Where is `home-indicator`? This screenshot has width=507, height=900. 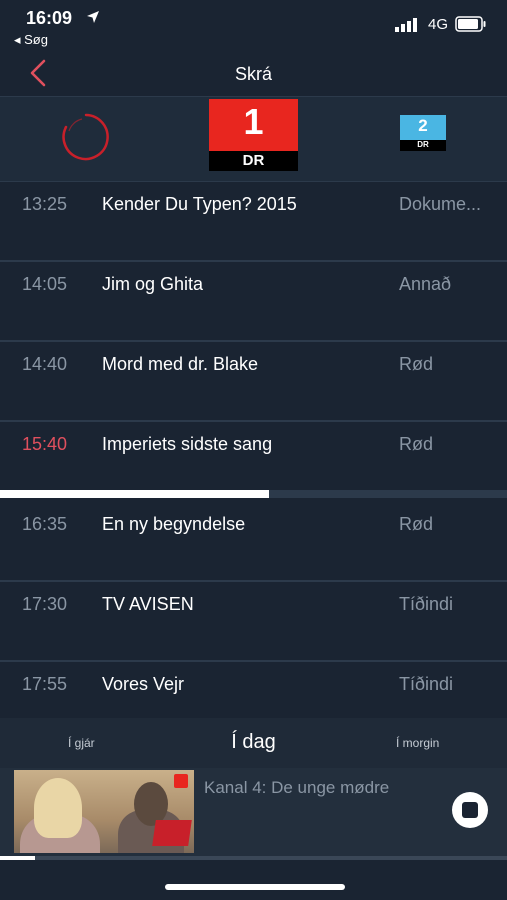 home-indicator is located at coordinates (255, 887).